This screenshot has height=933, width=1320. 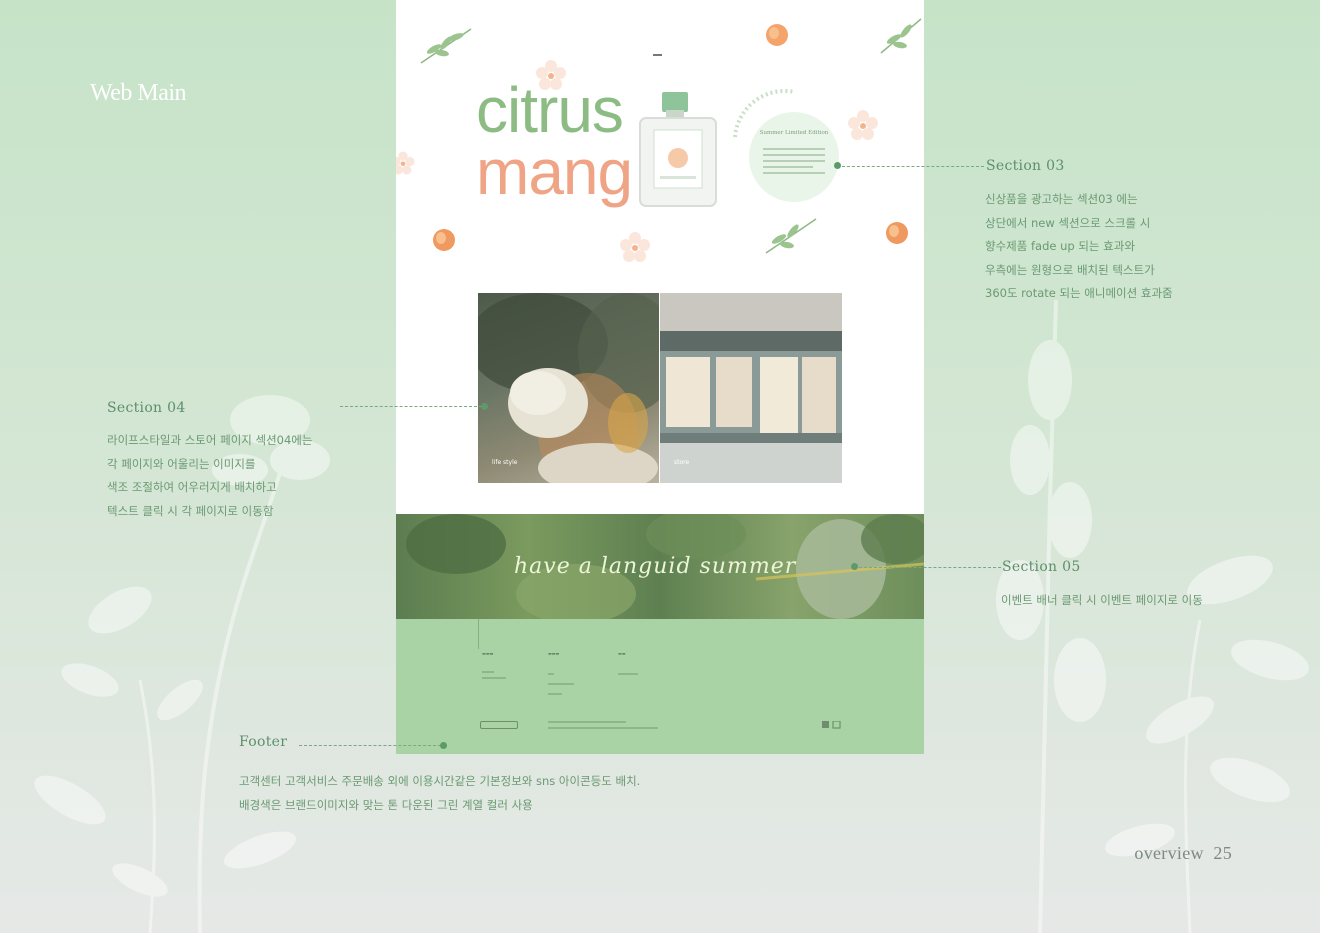 I want to click on page-title: Web Main, so click(x=138, y=93).